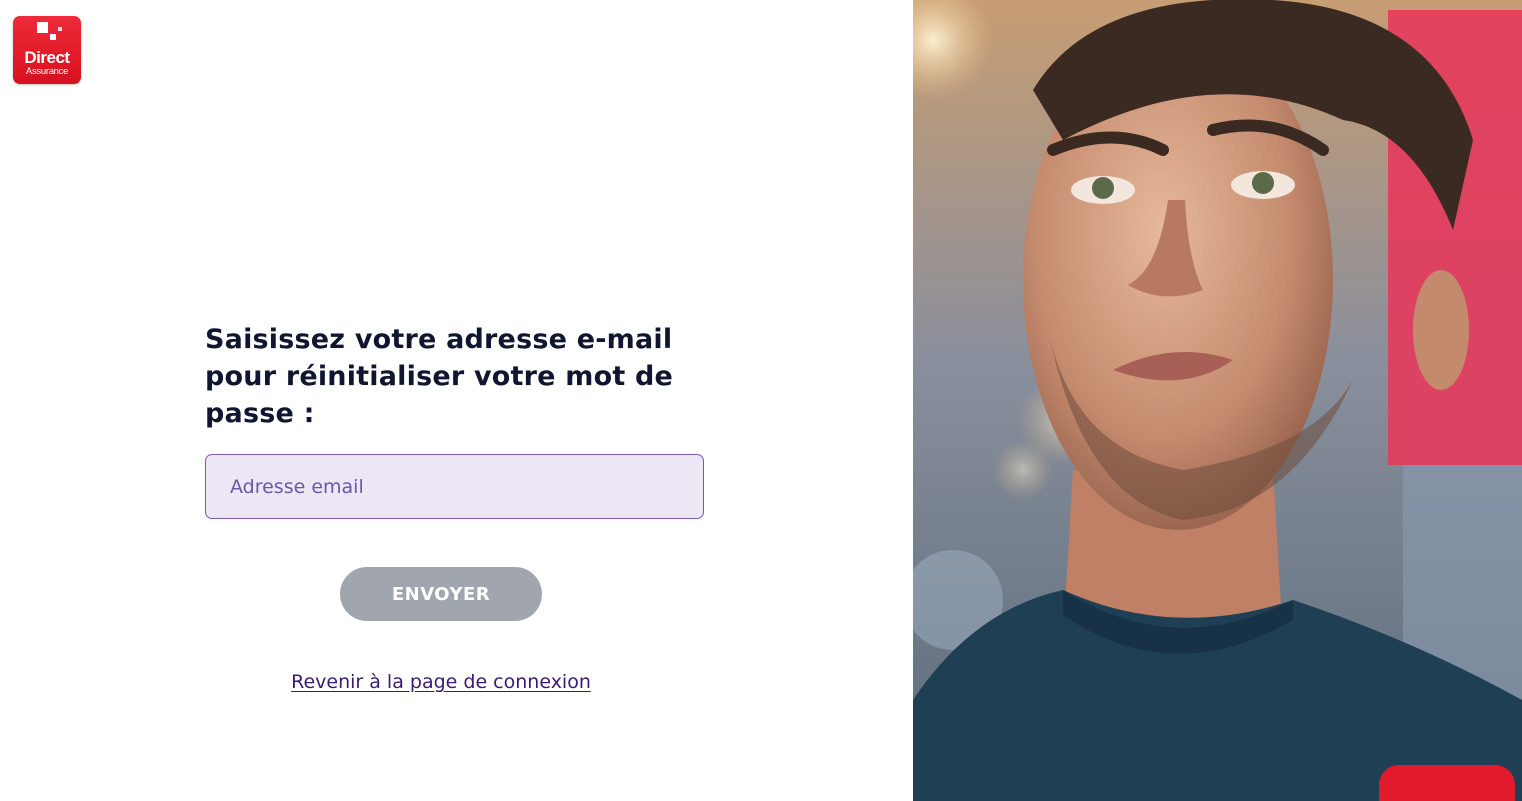 The image size is (1522, 801). I want to click on back-to-login-link: Revenir à la page de connexion, so click(441, 682).